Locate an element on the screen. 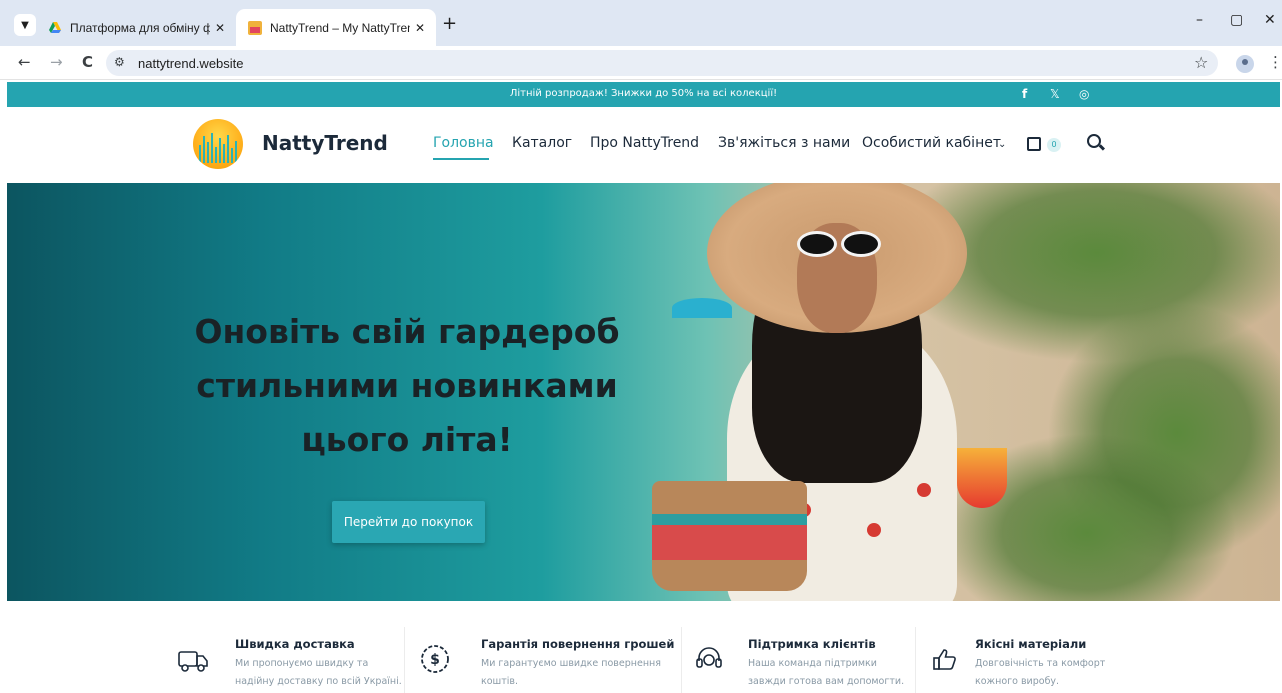 This screenshot has height=693, width=1282. truck-icon is located at coordinates (193, 661).